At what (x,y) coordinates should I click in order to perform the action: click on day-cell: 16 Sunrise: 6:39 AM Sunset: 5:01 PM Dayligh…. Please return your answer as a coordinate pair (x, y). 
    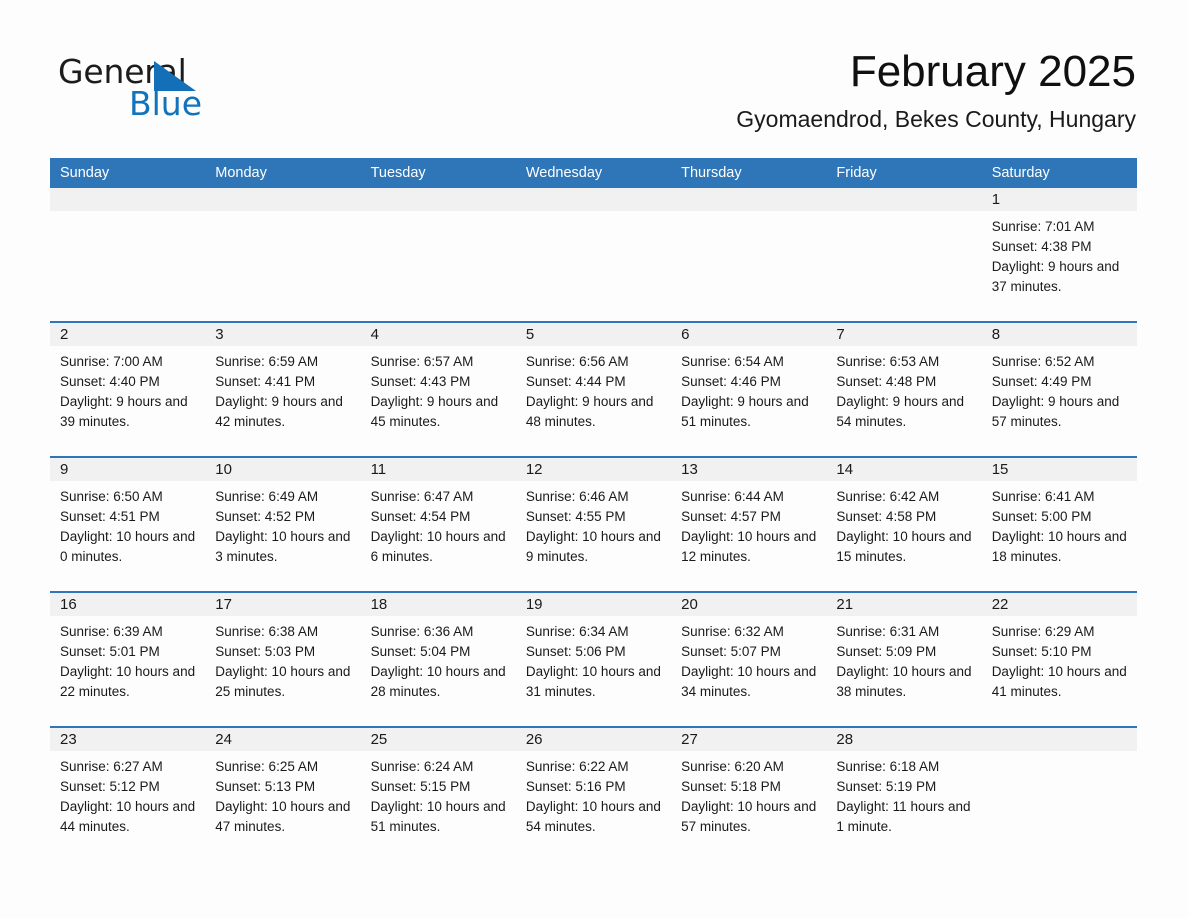
    Looking at the image, I should click on (128, 659).